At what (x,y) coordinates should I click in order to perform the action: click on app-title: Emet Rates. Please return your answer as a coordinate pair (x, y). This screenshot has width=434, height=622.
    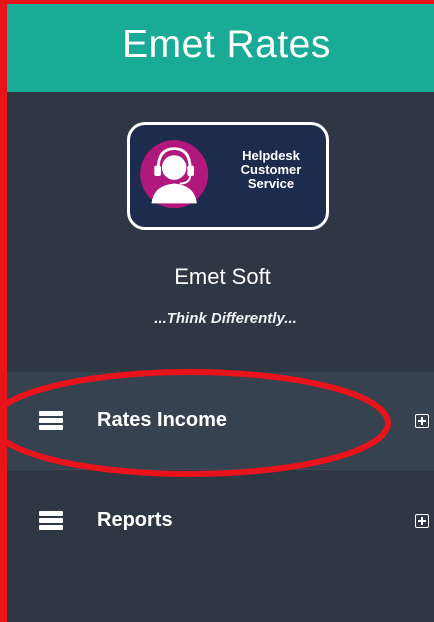
    Looking at the image, I should click on (226, 44).